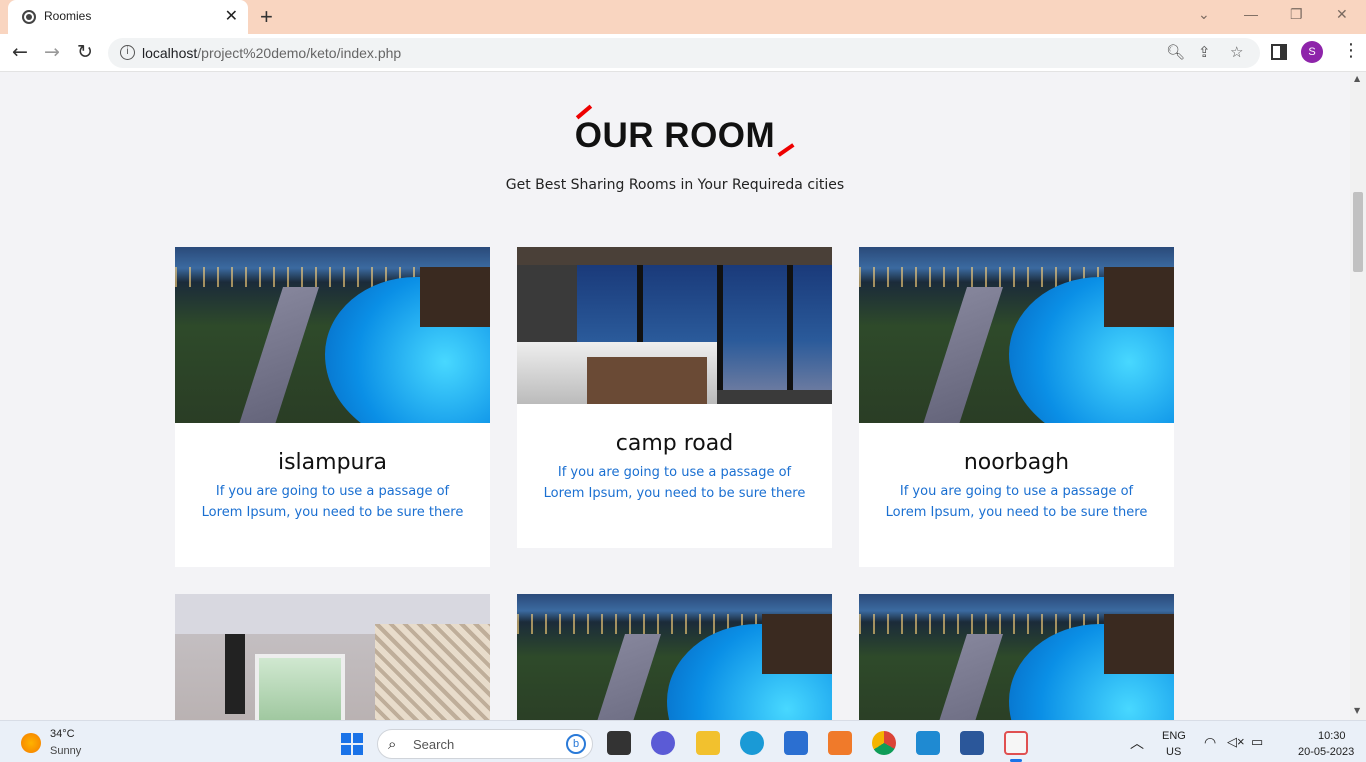 The width and height of the screenshot is (1366, 762). Describe the element at coordinates (1257, 742) in the screenshot. I see `battery-icon: ▭` at that location.